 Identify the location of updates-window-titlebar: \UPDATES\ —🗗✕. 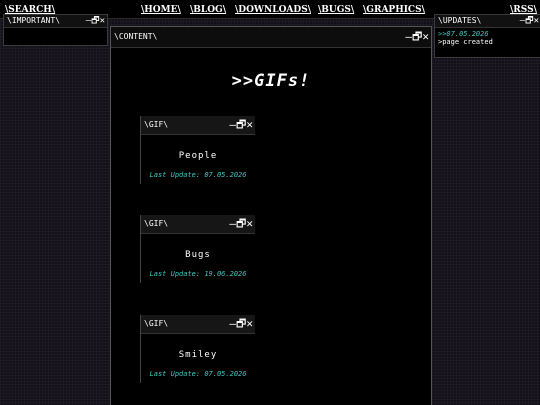
(487, 21).